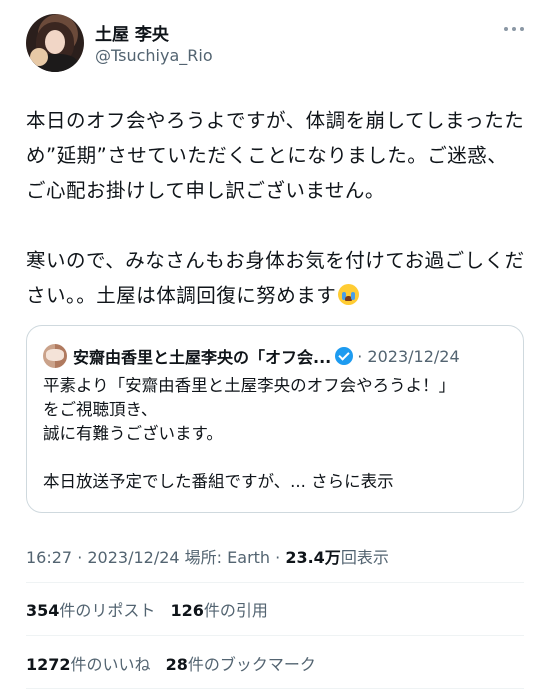 This screenshot has width=550, height=691. What do you see at coordinates (88, 664) in the screenshot?
I see `like-count: 1272件のいいね` at bounding box center [88, 664].